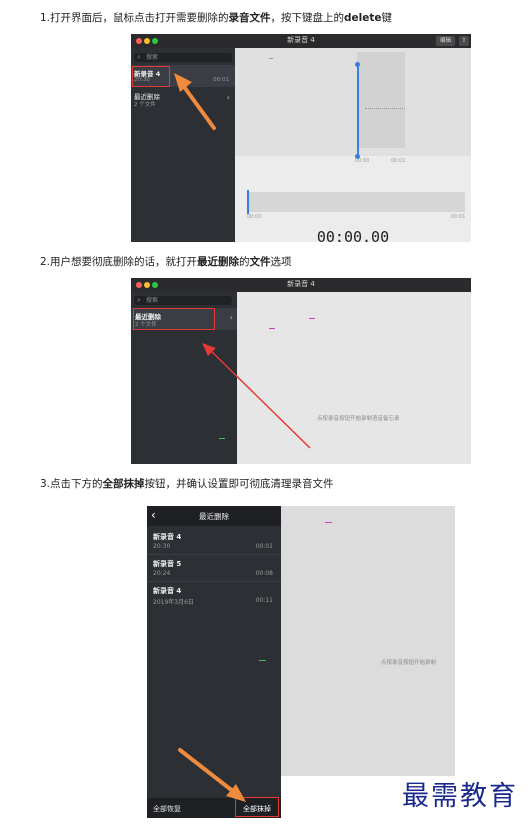  I want to click on emphasis-text: 最近删除, so click(218, 262).